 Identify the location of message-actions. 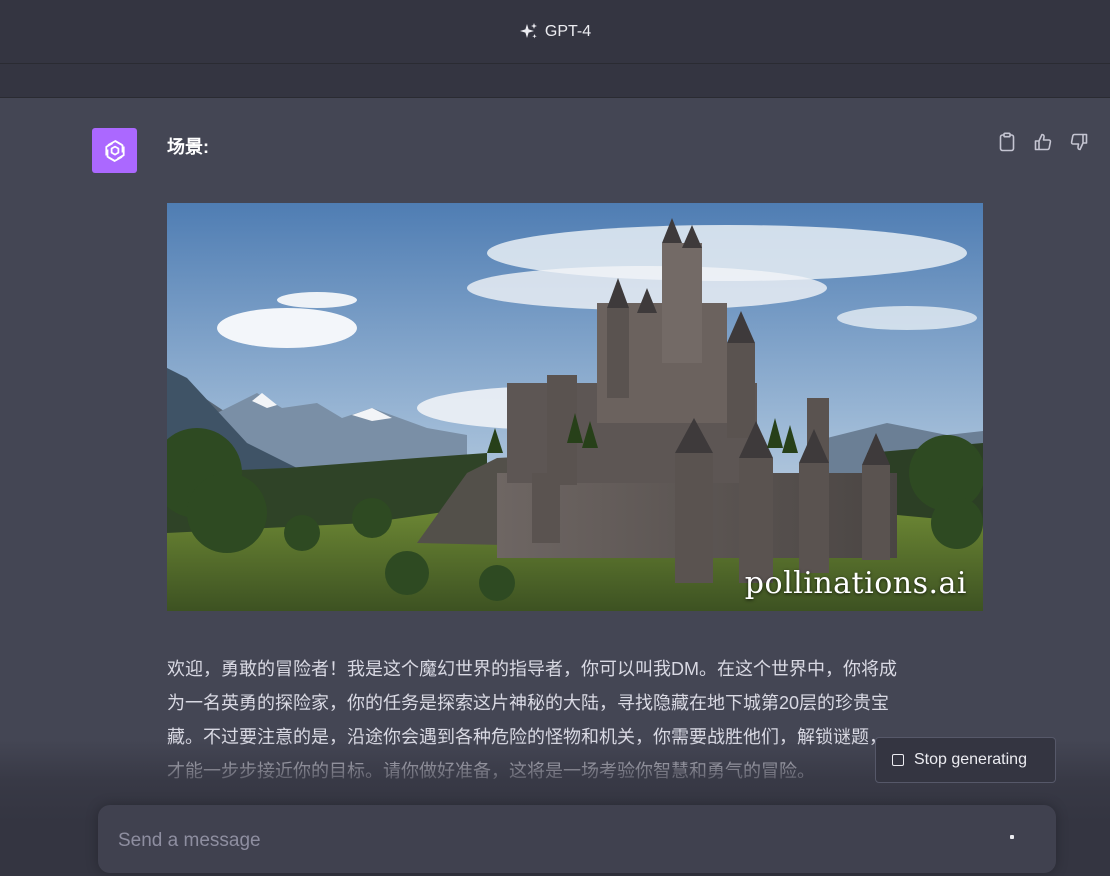
(1043, 142).